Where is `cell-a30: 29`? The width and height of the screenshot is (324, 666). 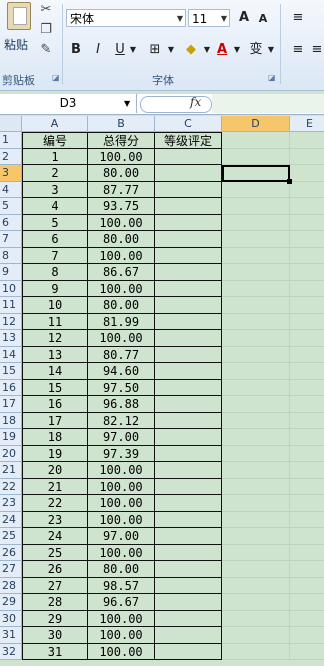
cell-a30: 29 is located at coordinates (55, 618).